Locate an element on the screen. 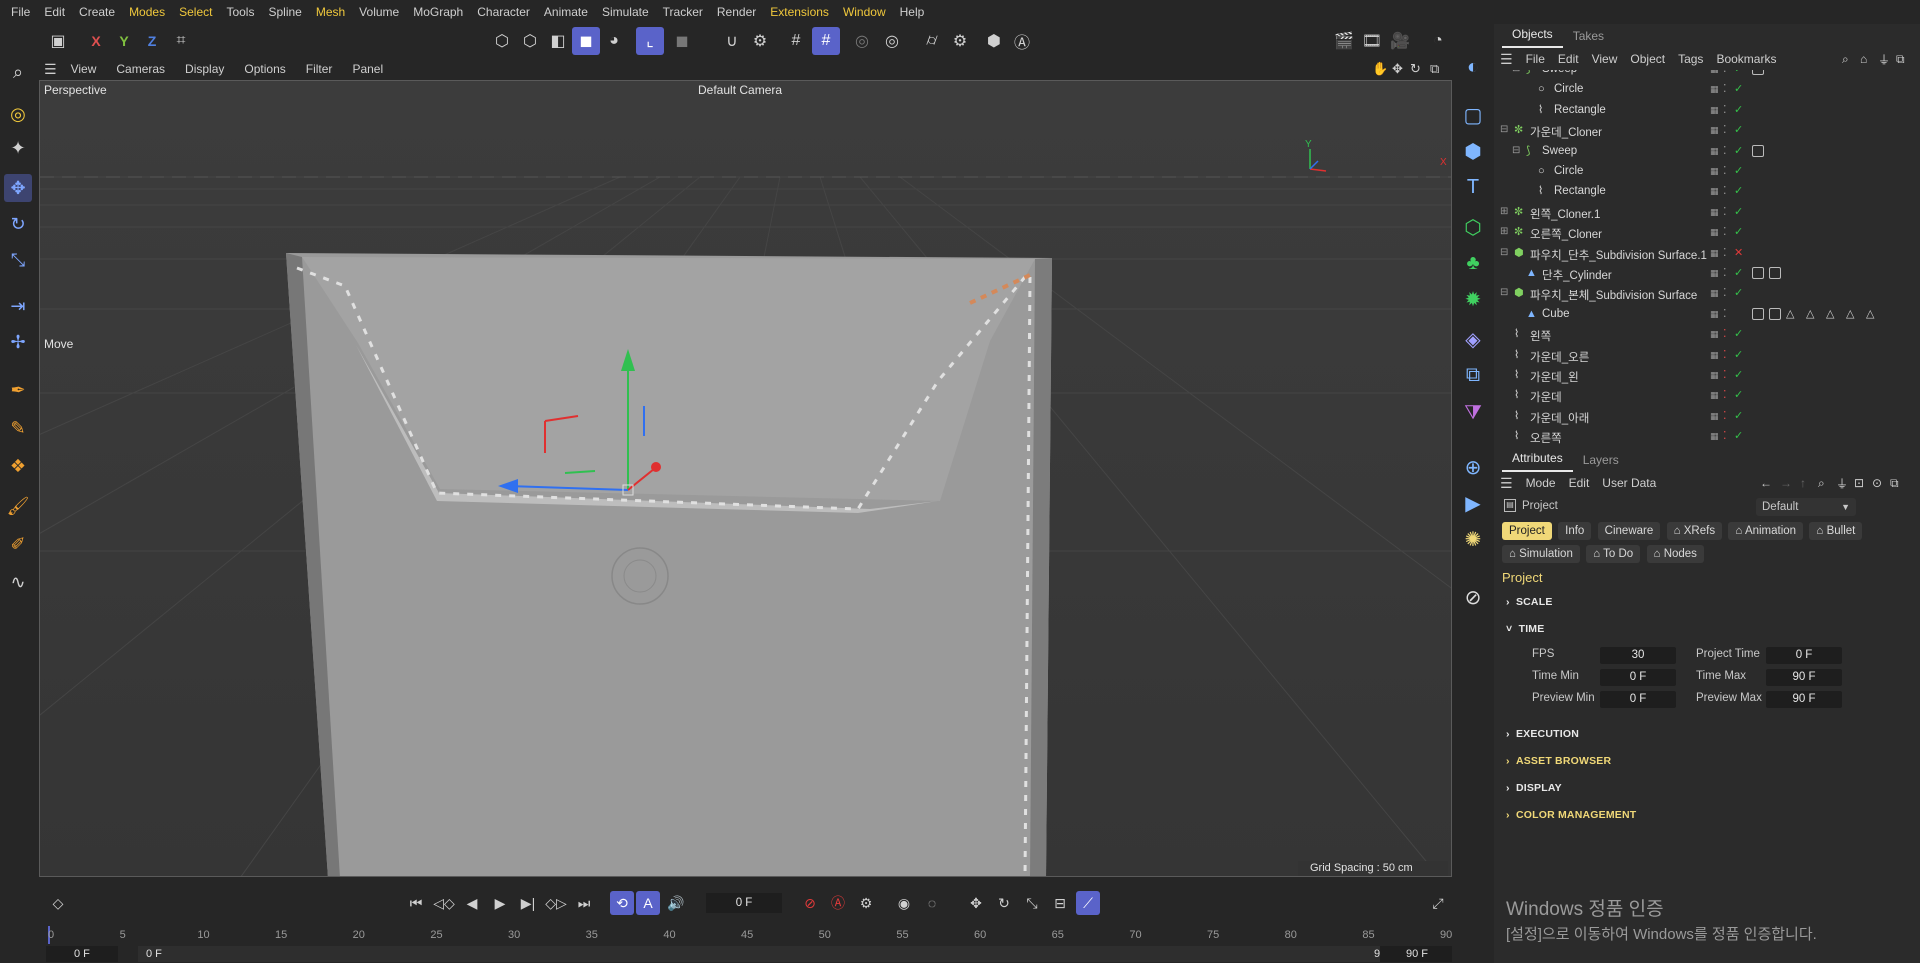 Image resolution: width=1920 pixels, height=963 pixels. up-arrow-icon: ↑ is located at coordinates (1803, 483).